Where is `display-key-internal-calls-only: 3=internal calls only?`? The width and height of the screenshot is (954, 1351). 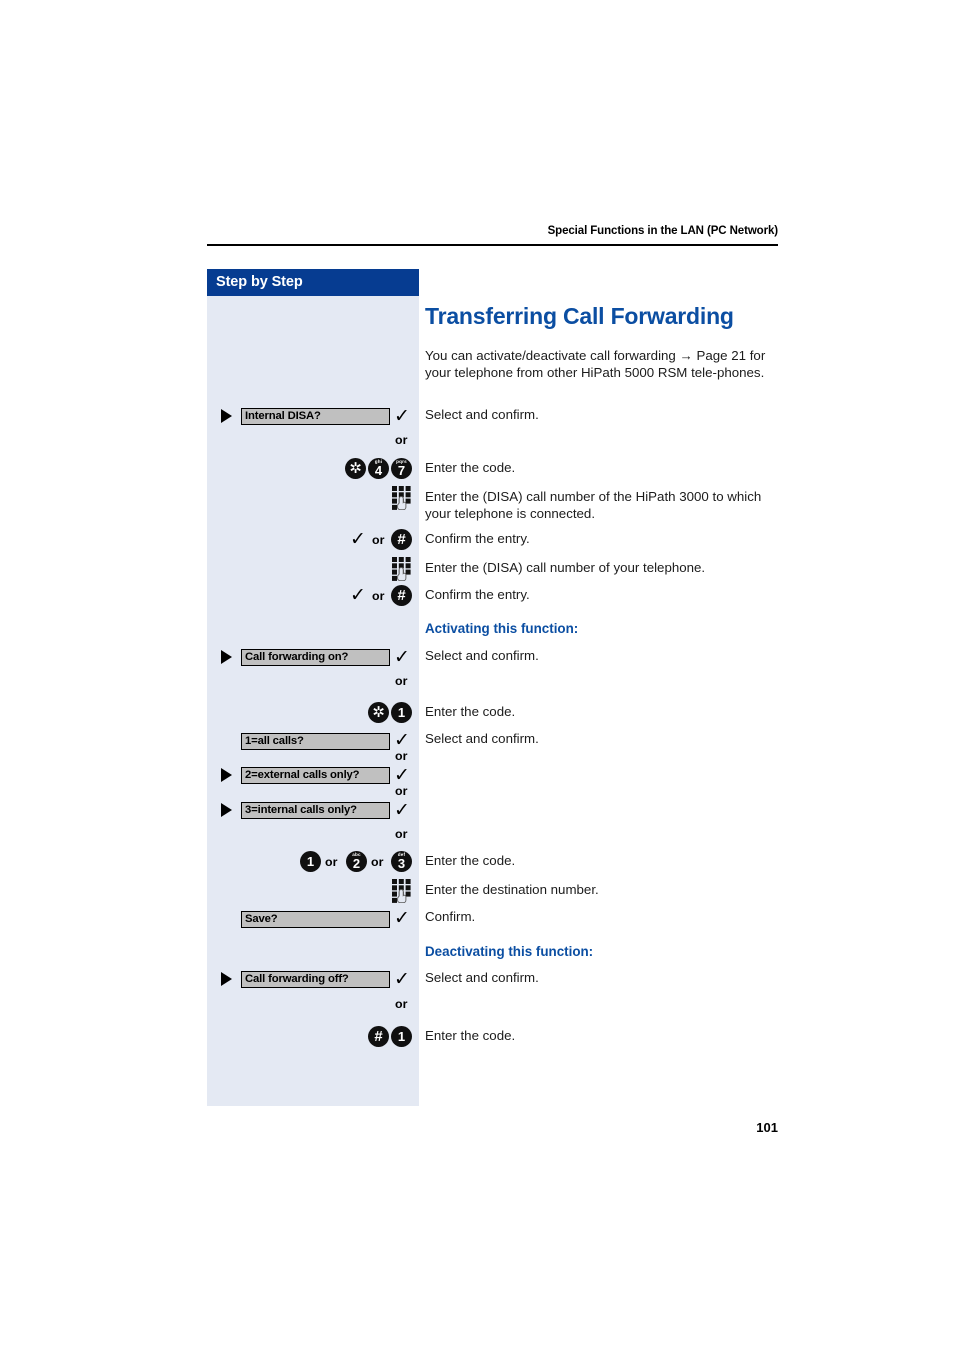 display-key-internal-calls-only: 3=internal calls only? is located at coordinates (315, 810).